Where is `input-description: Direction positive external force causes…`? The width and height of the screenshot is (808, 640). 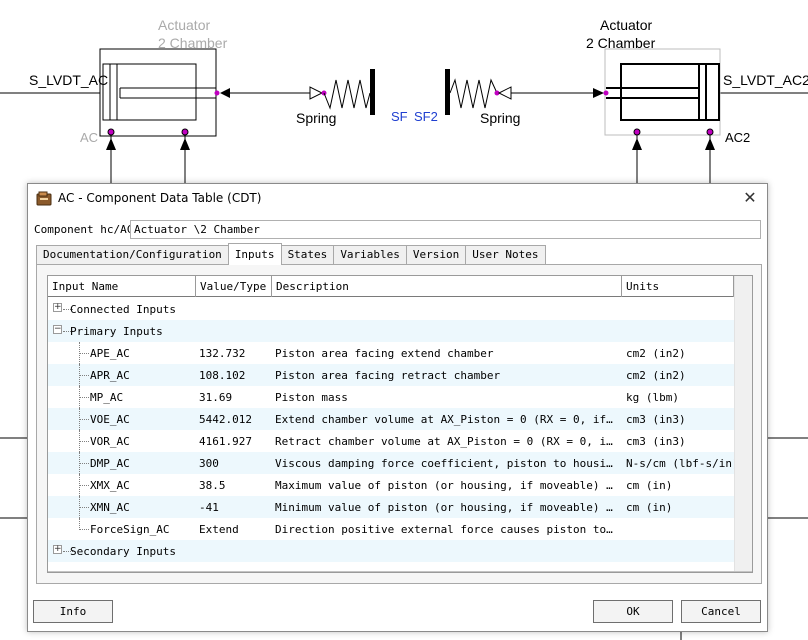
input-description: Direction positive external force causes… is located at coordinates (446, 529).